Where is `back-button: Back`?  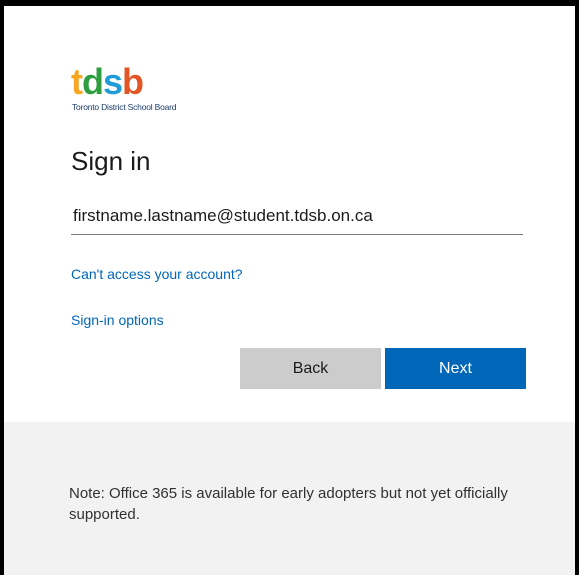
back-button: Back is located at coordinates (310, 368).